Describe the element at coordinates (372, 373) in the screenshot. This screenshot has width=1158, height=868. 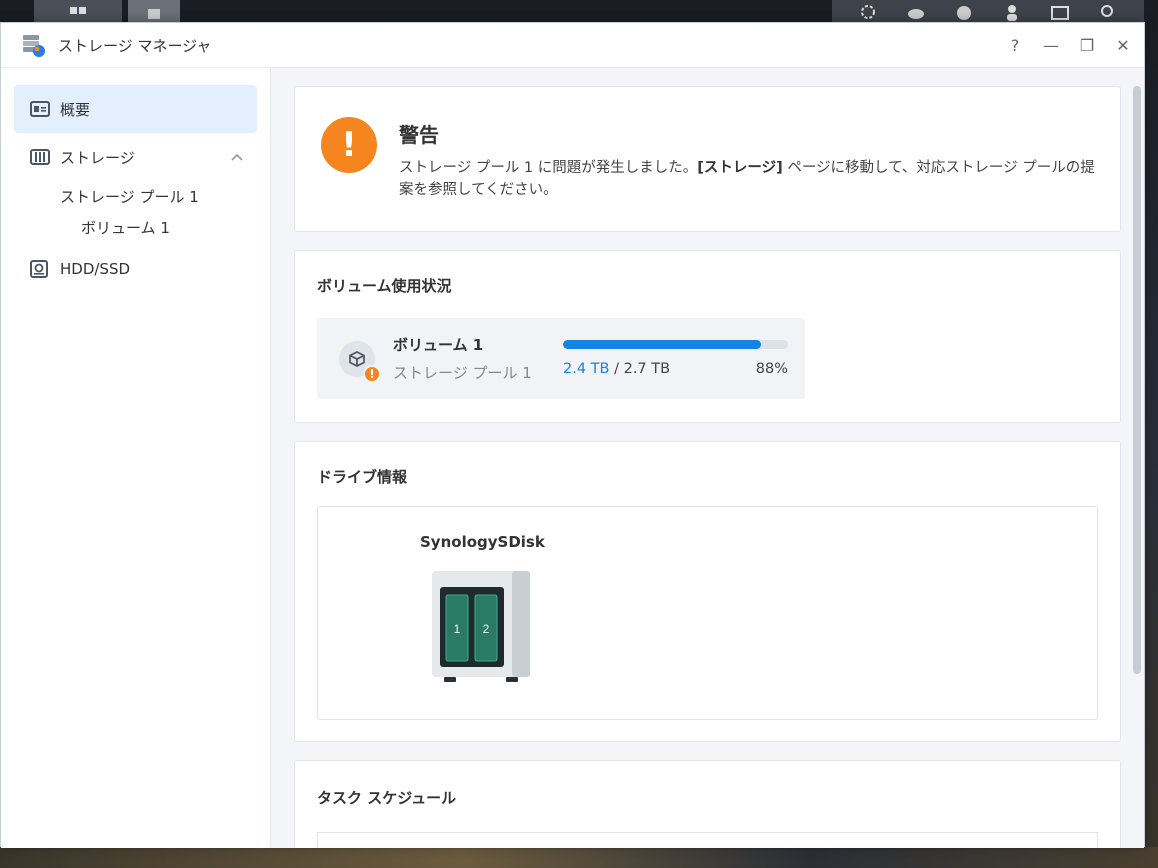
I see `volume-warning-badge-icon: !` at that location.